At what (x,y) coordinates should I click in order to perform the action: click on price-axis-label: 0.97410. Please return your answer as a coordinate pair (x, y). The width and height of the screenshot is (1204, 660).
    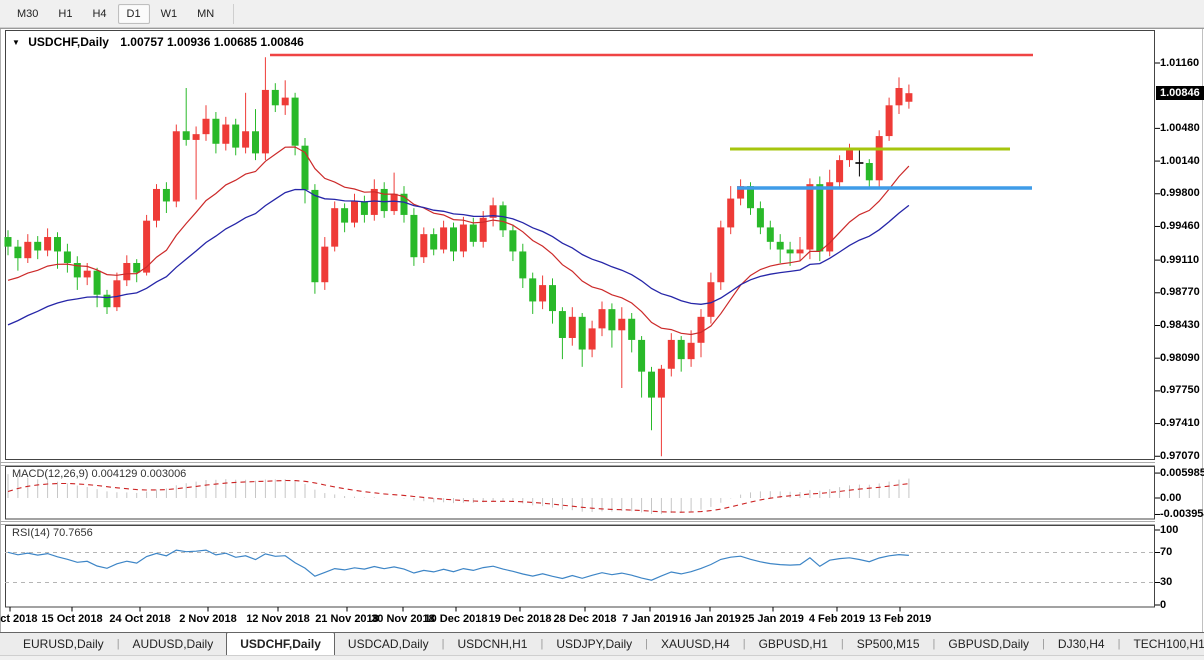
    Looking at the image, I should click on (1180, 423).